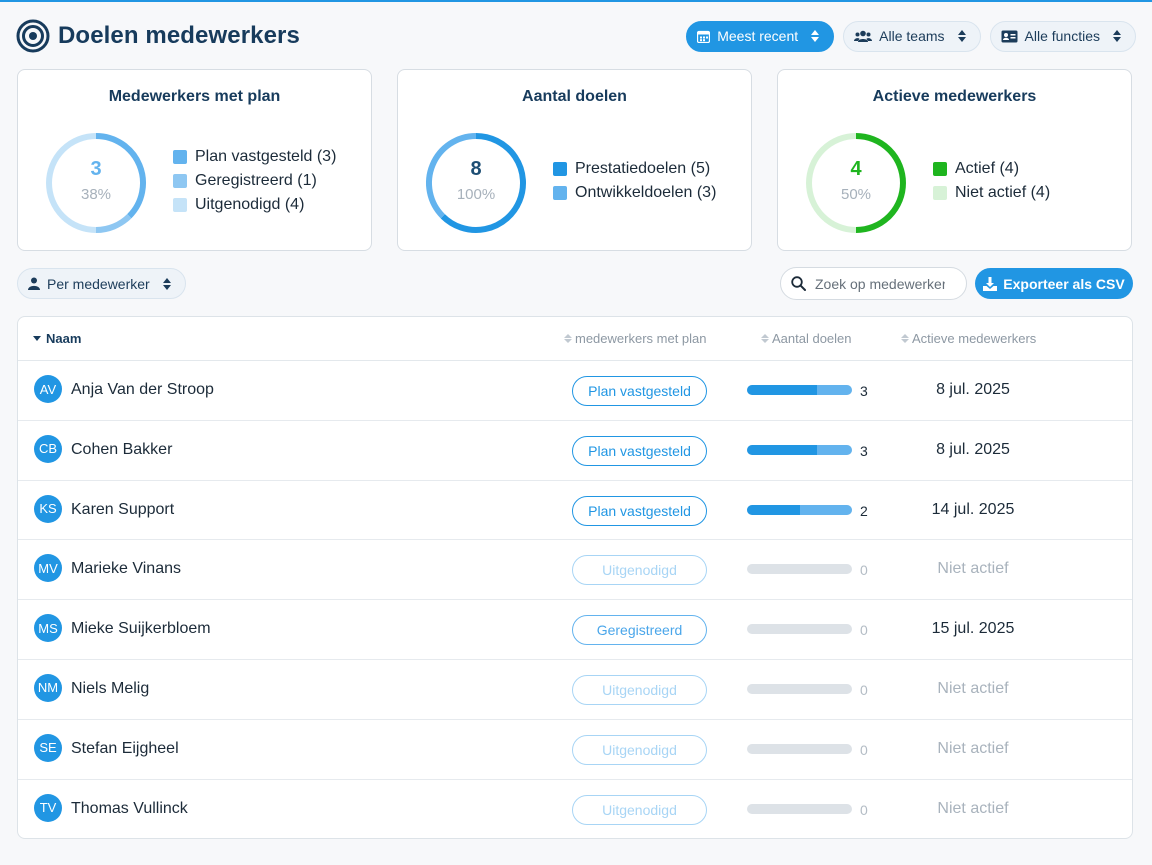  What do you see at coordinates (96, 194) in the screenshot?
I see `donut-percent: 38%` at bounding box center [96, 194].